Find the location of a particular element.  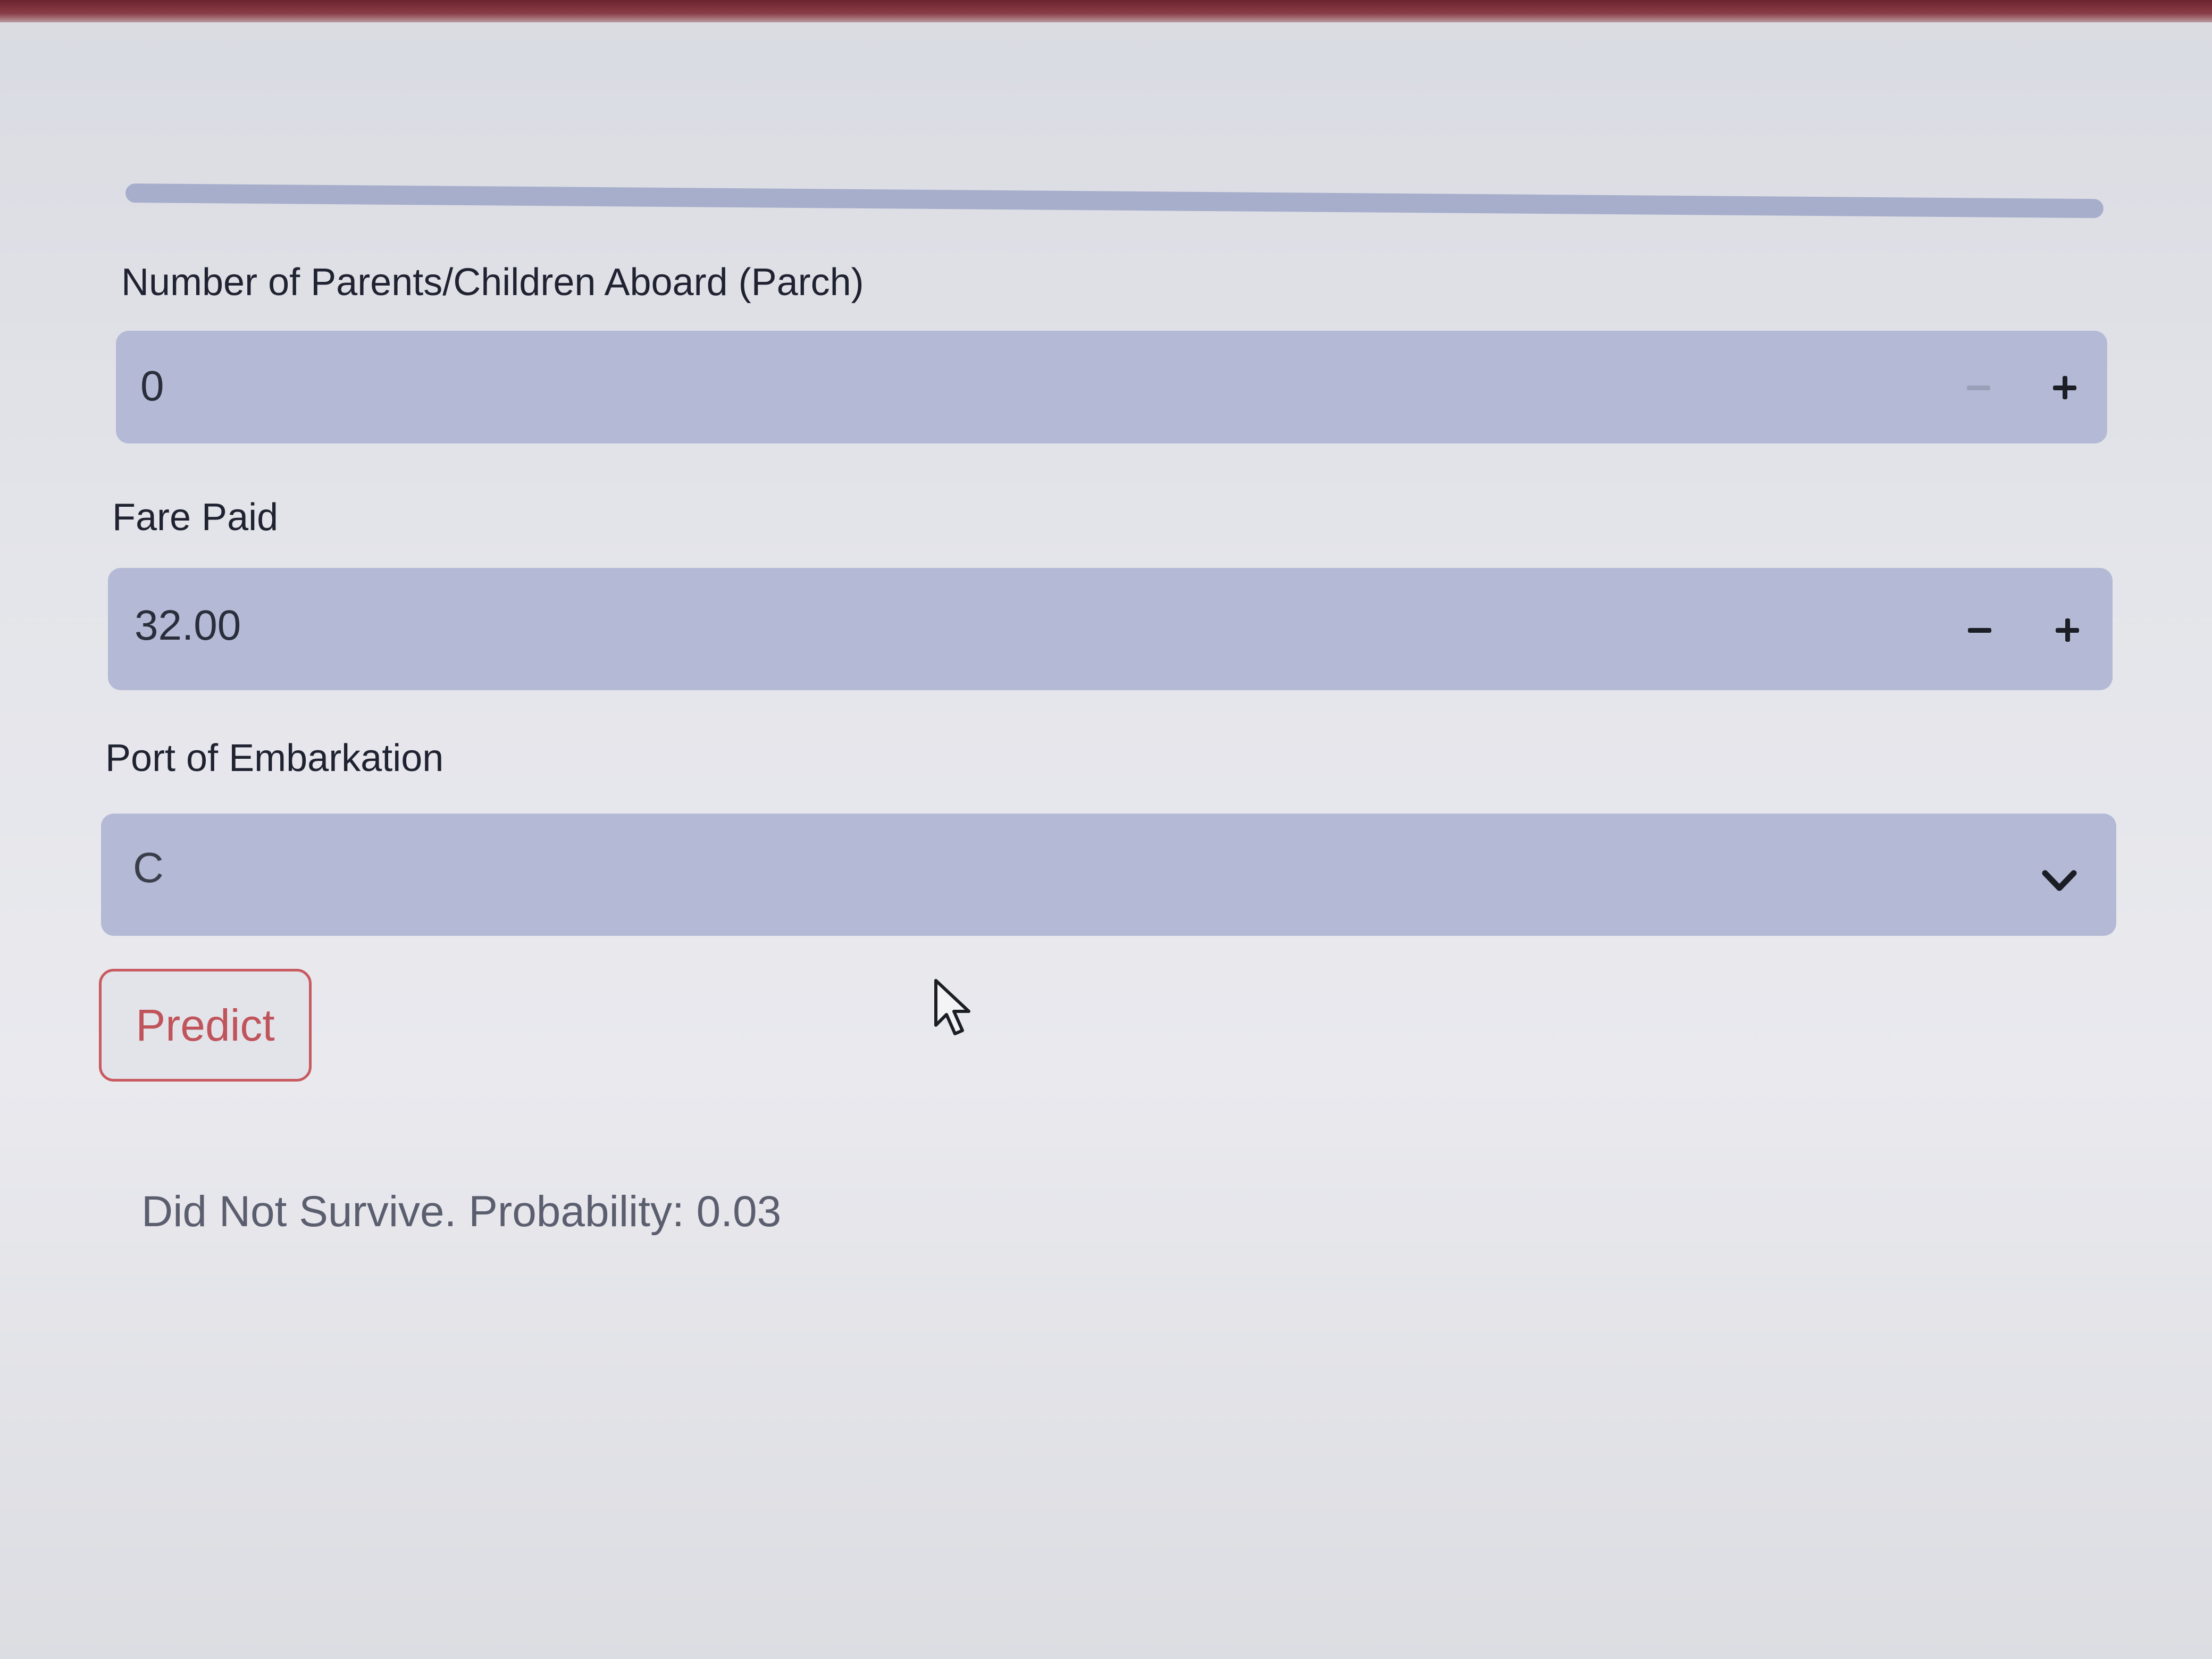

fare-decrement-button is located at coordinates (1979, 630).